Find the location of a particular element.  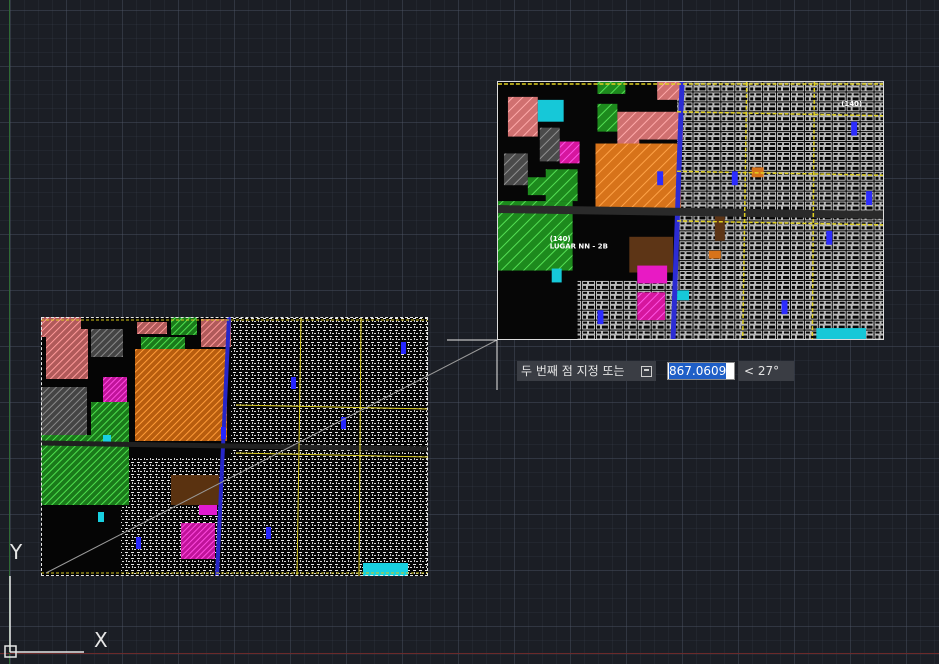

ucs-icon: Y X is located at coordinates (65, 602).